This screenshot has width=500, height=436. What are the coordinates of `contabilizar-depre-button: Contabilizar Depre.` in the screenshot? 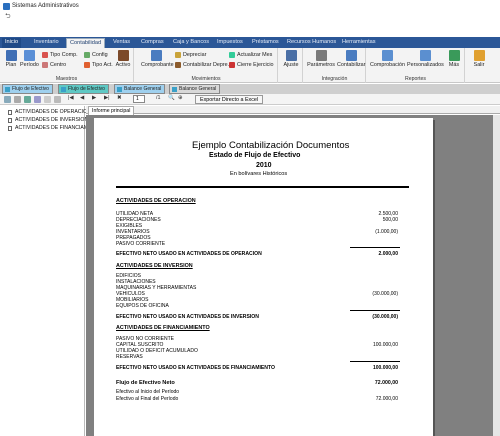 It's located at (202, 65).